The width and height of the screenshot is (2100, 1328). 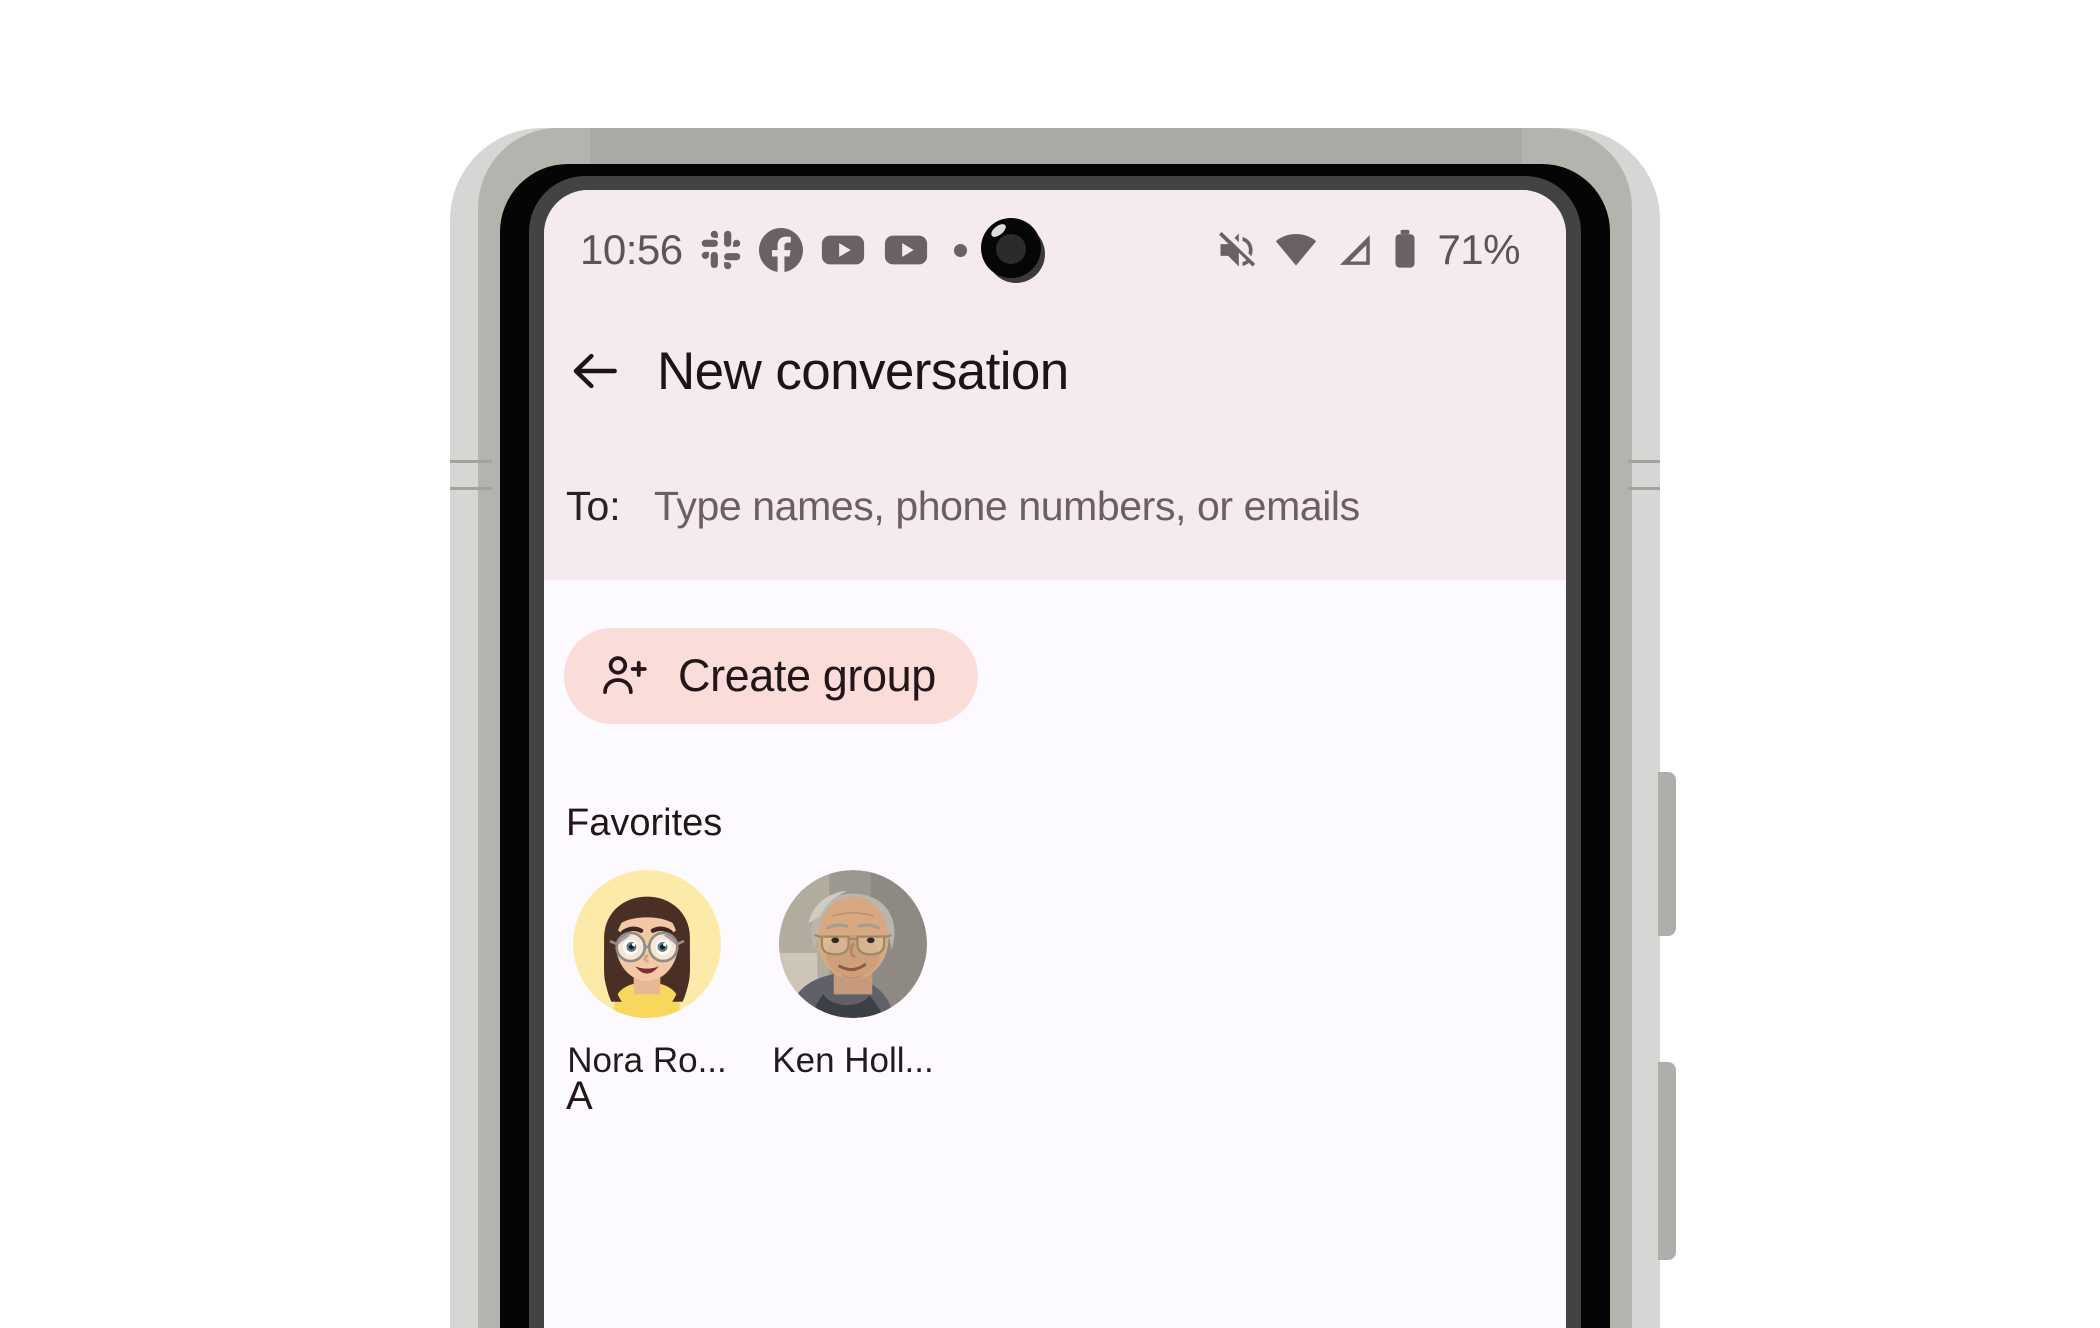 I want to click on avatar-nora, so click(x=647, y=944).